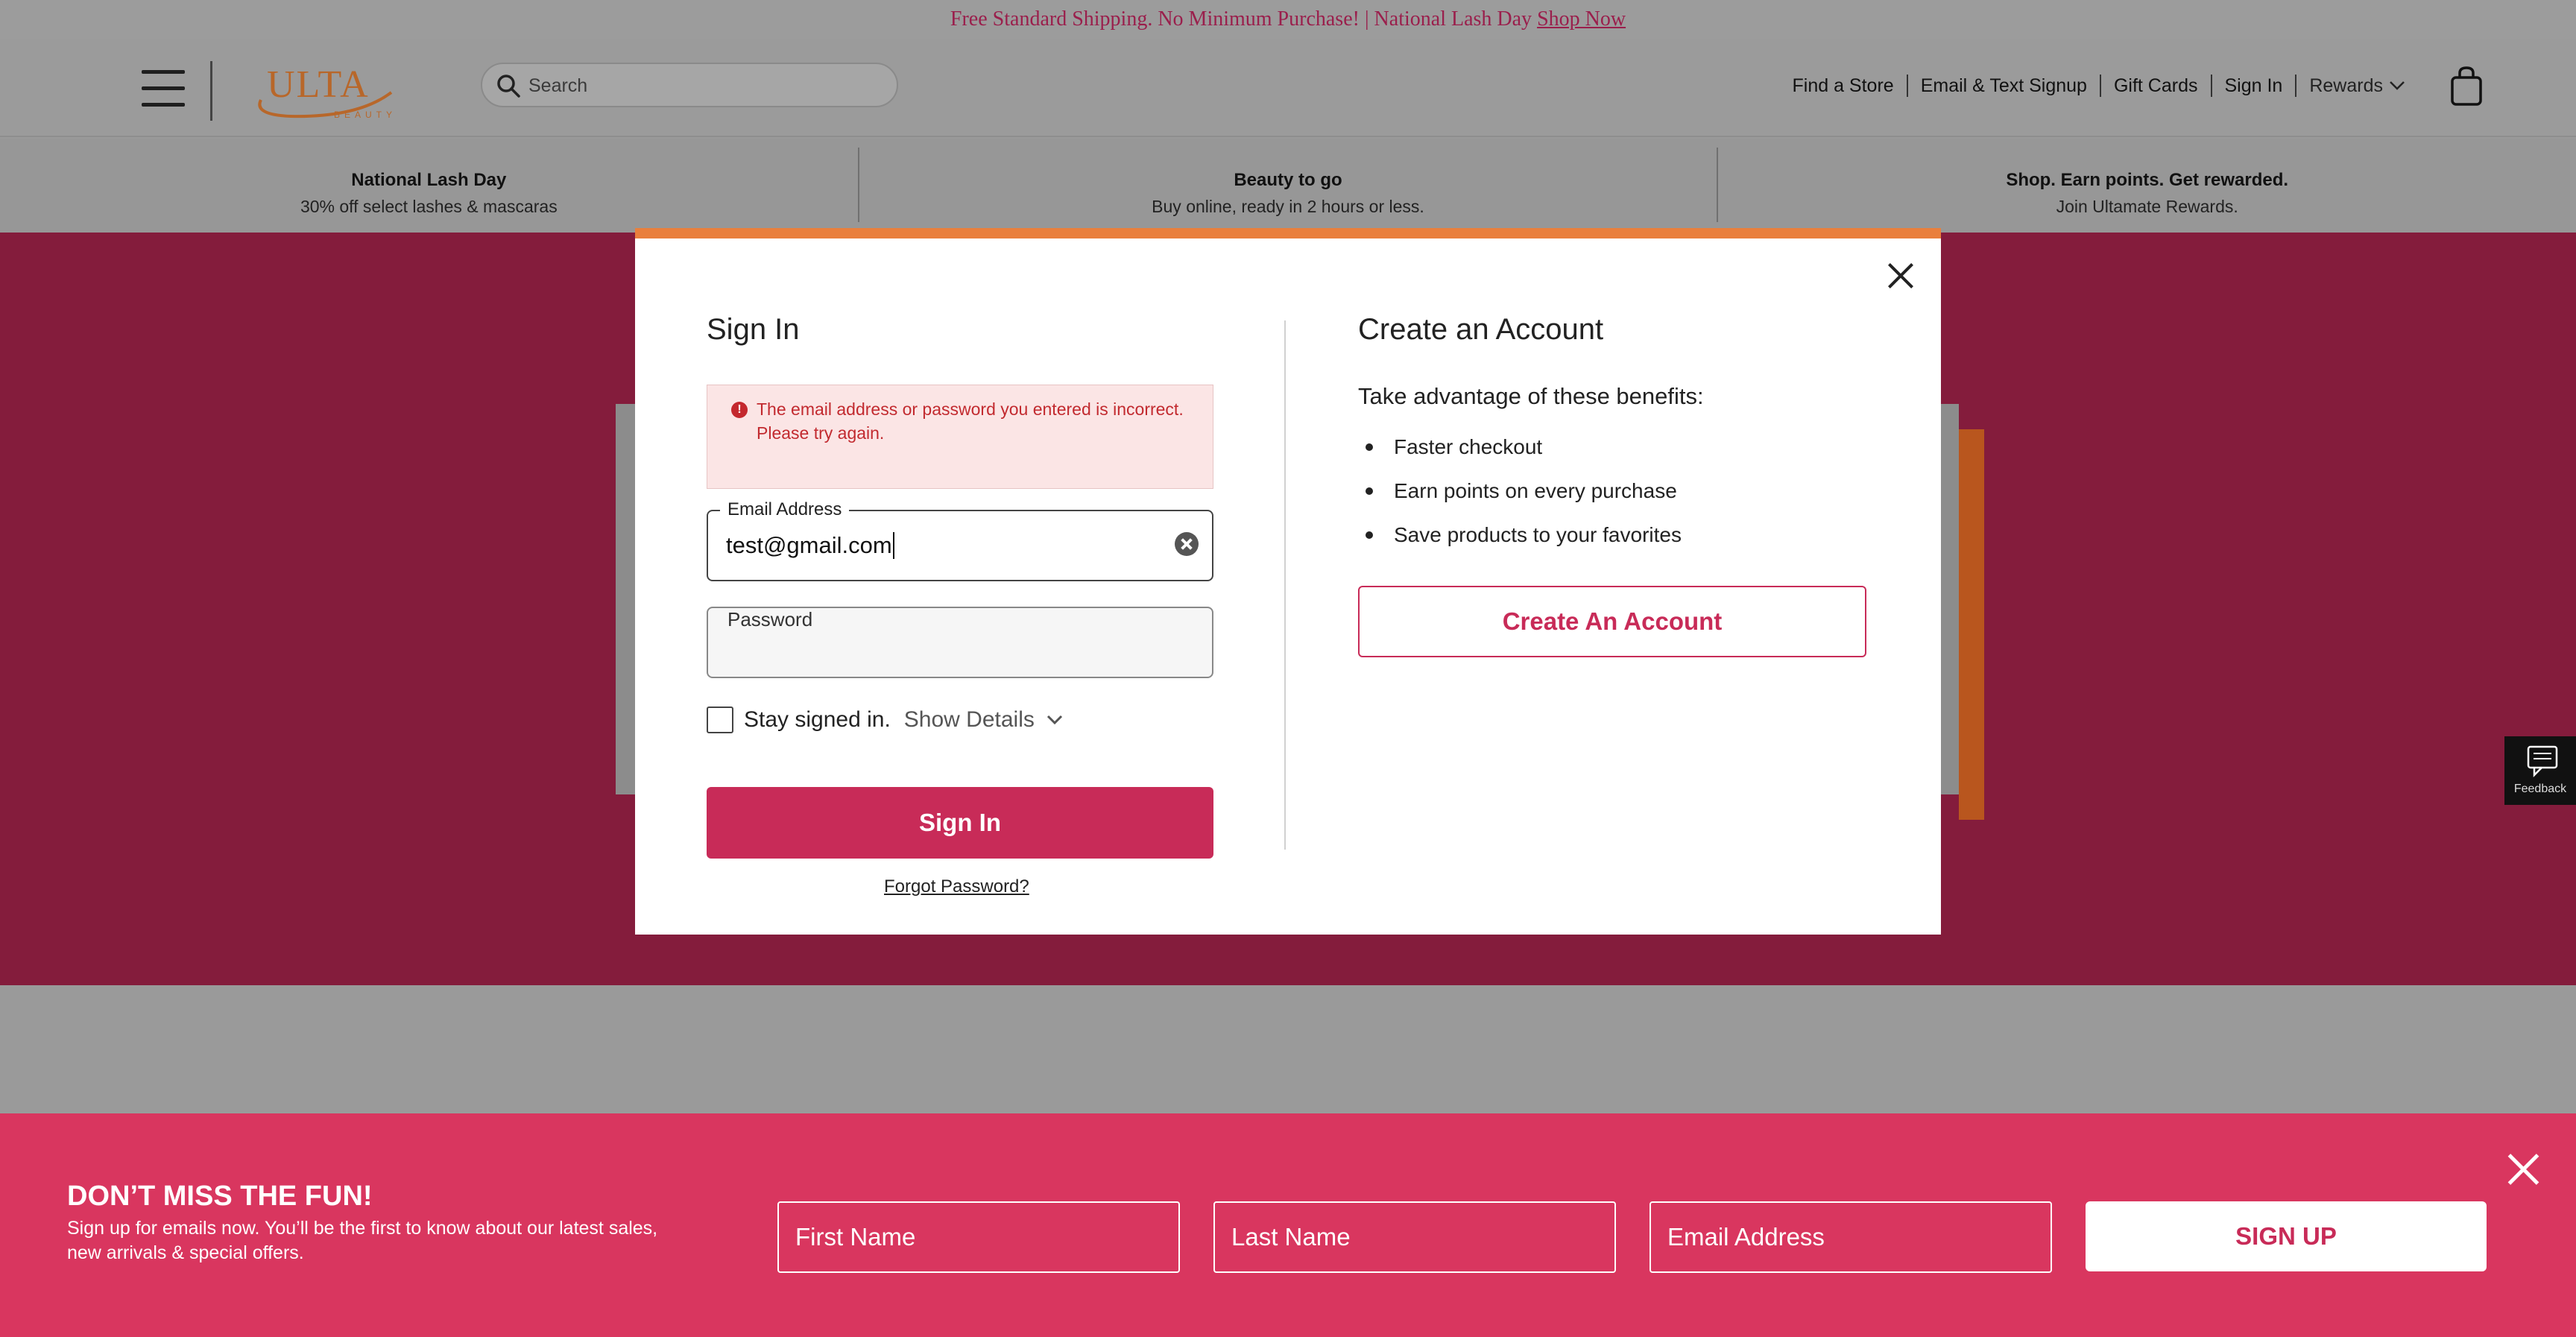 The image size is (2576, 1337). I want to click on benefit-subtitle: 30% off select lashes & mascaras, so click(429, 207).